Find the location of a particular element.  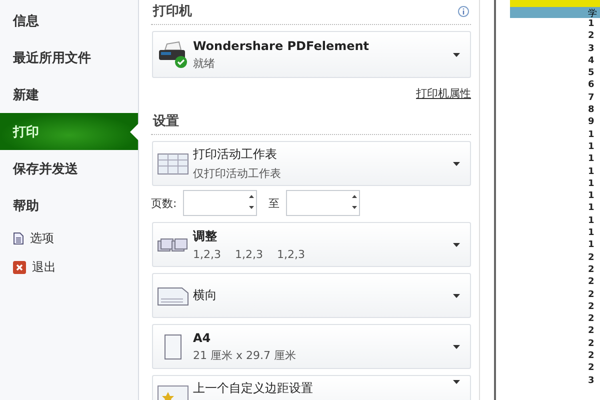

setting-dropdown: 调整 1,2,3 1,2,3 1,2,3 is located at coordinates (311, 244).